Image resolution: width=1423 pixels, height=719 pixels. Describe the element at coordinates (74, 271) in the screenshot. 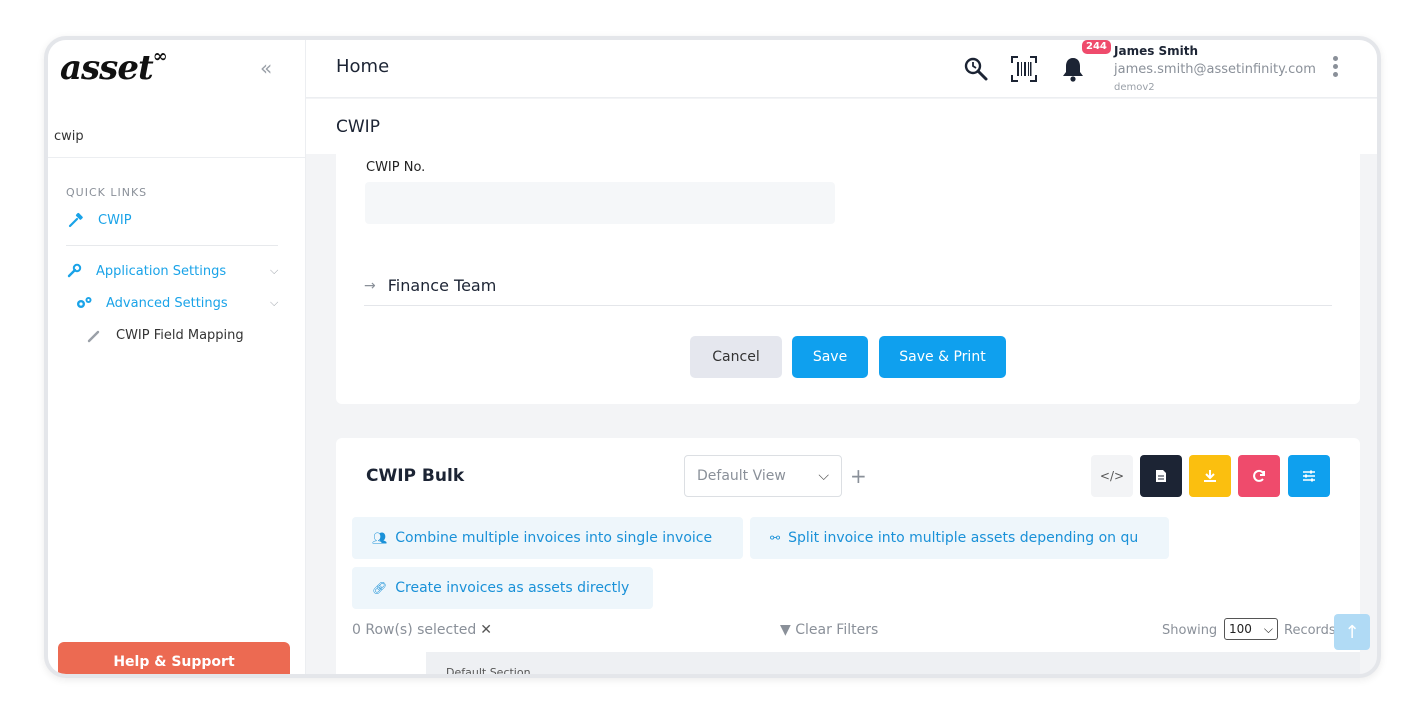

I see `wrench-icon` at that location.